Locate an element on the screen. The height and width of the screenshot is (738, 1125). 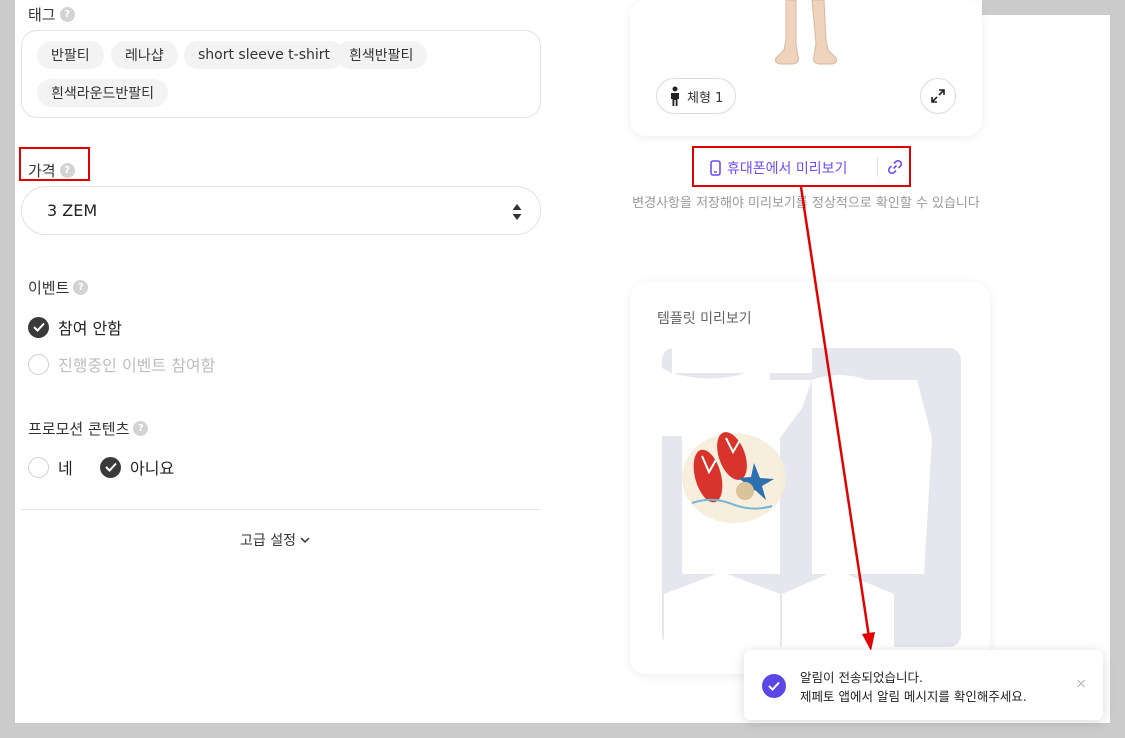
annotation-arrow is located at coordinates (837, 418).